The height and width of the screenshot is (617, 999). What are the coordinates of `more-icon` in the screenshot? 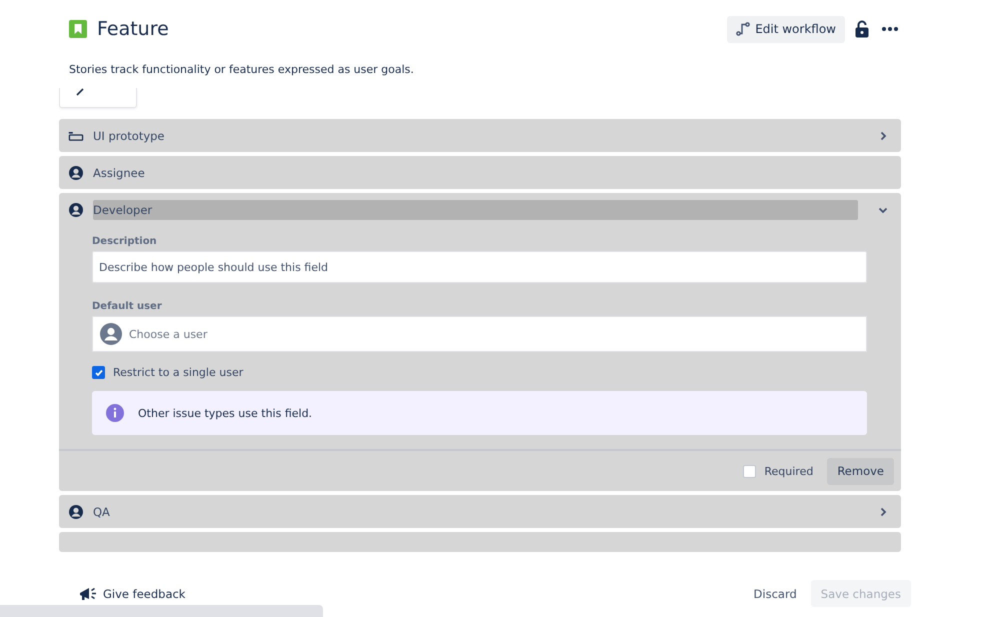 It's located at (890, 29).